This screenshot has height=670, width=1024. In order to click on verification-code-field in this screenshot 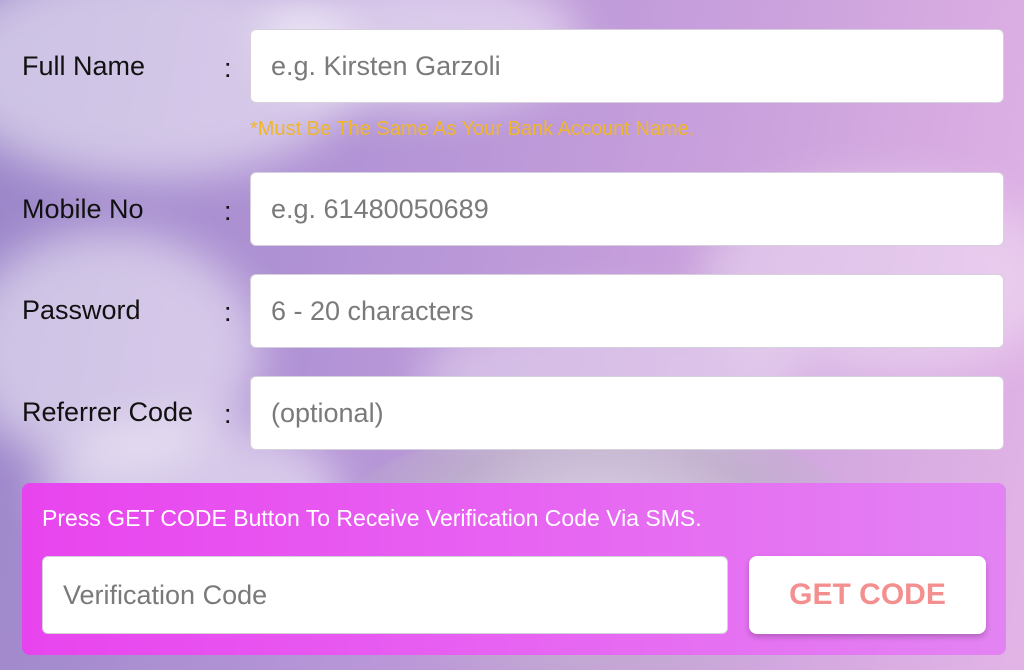, I will do `click(385, 595)`.